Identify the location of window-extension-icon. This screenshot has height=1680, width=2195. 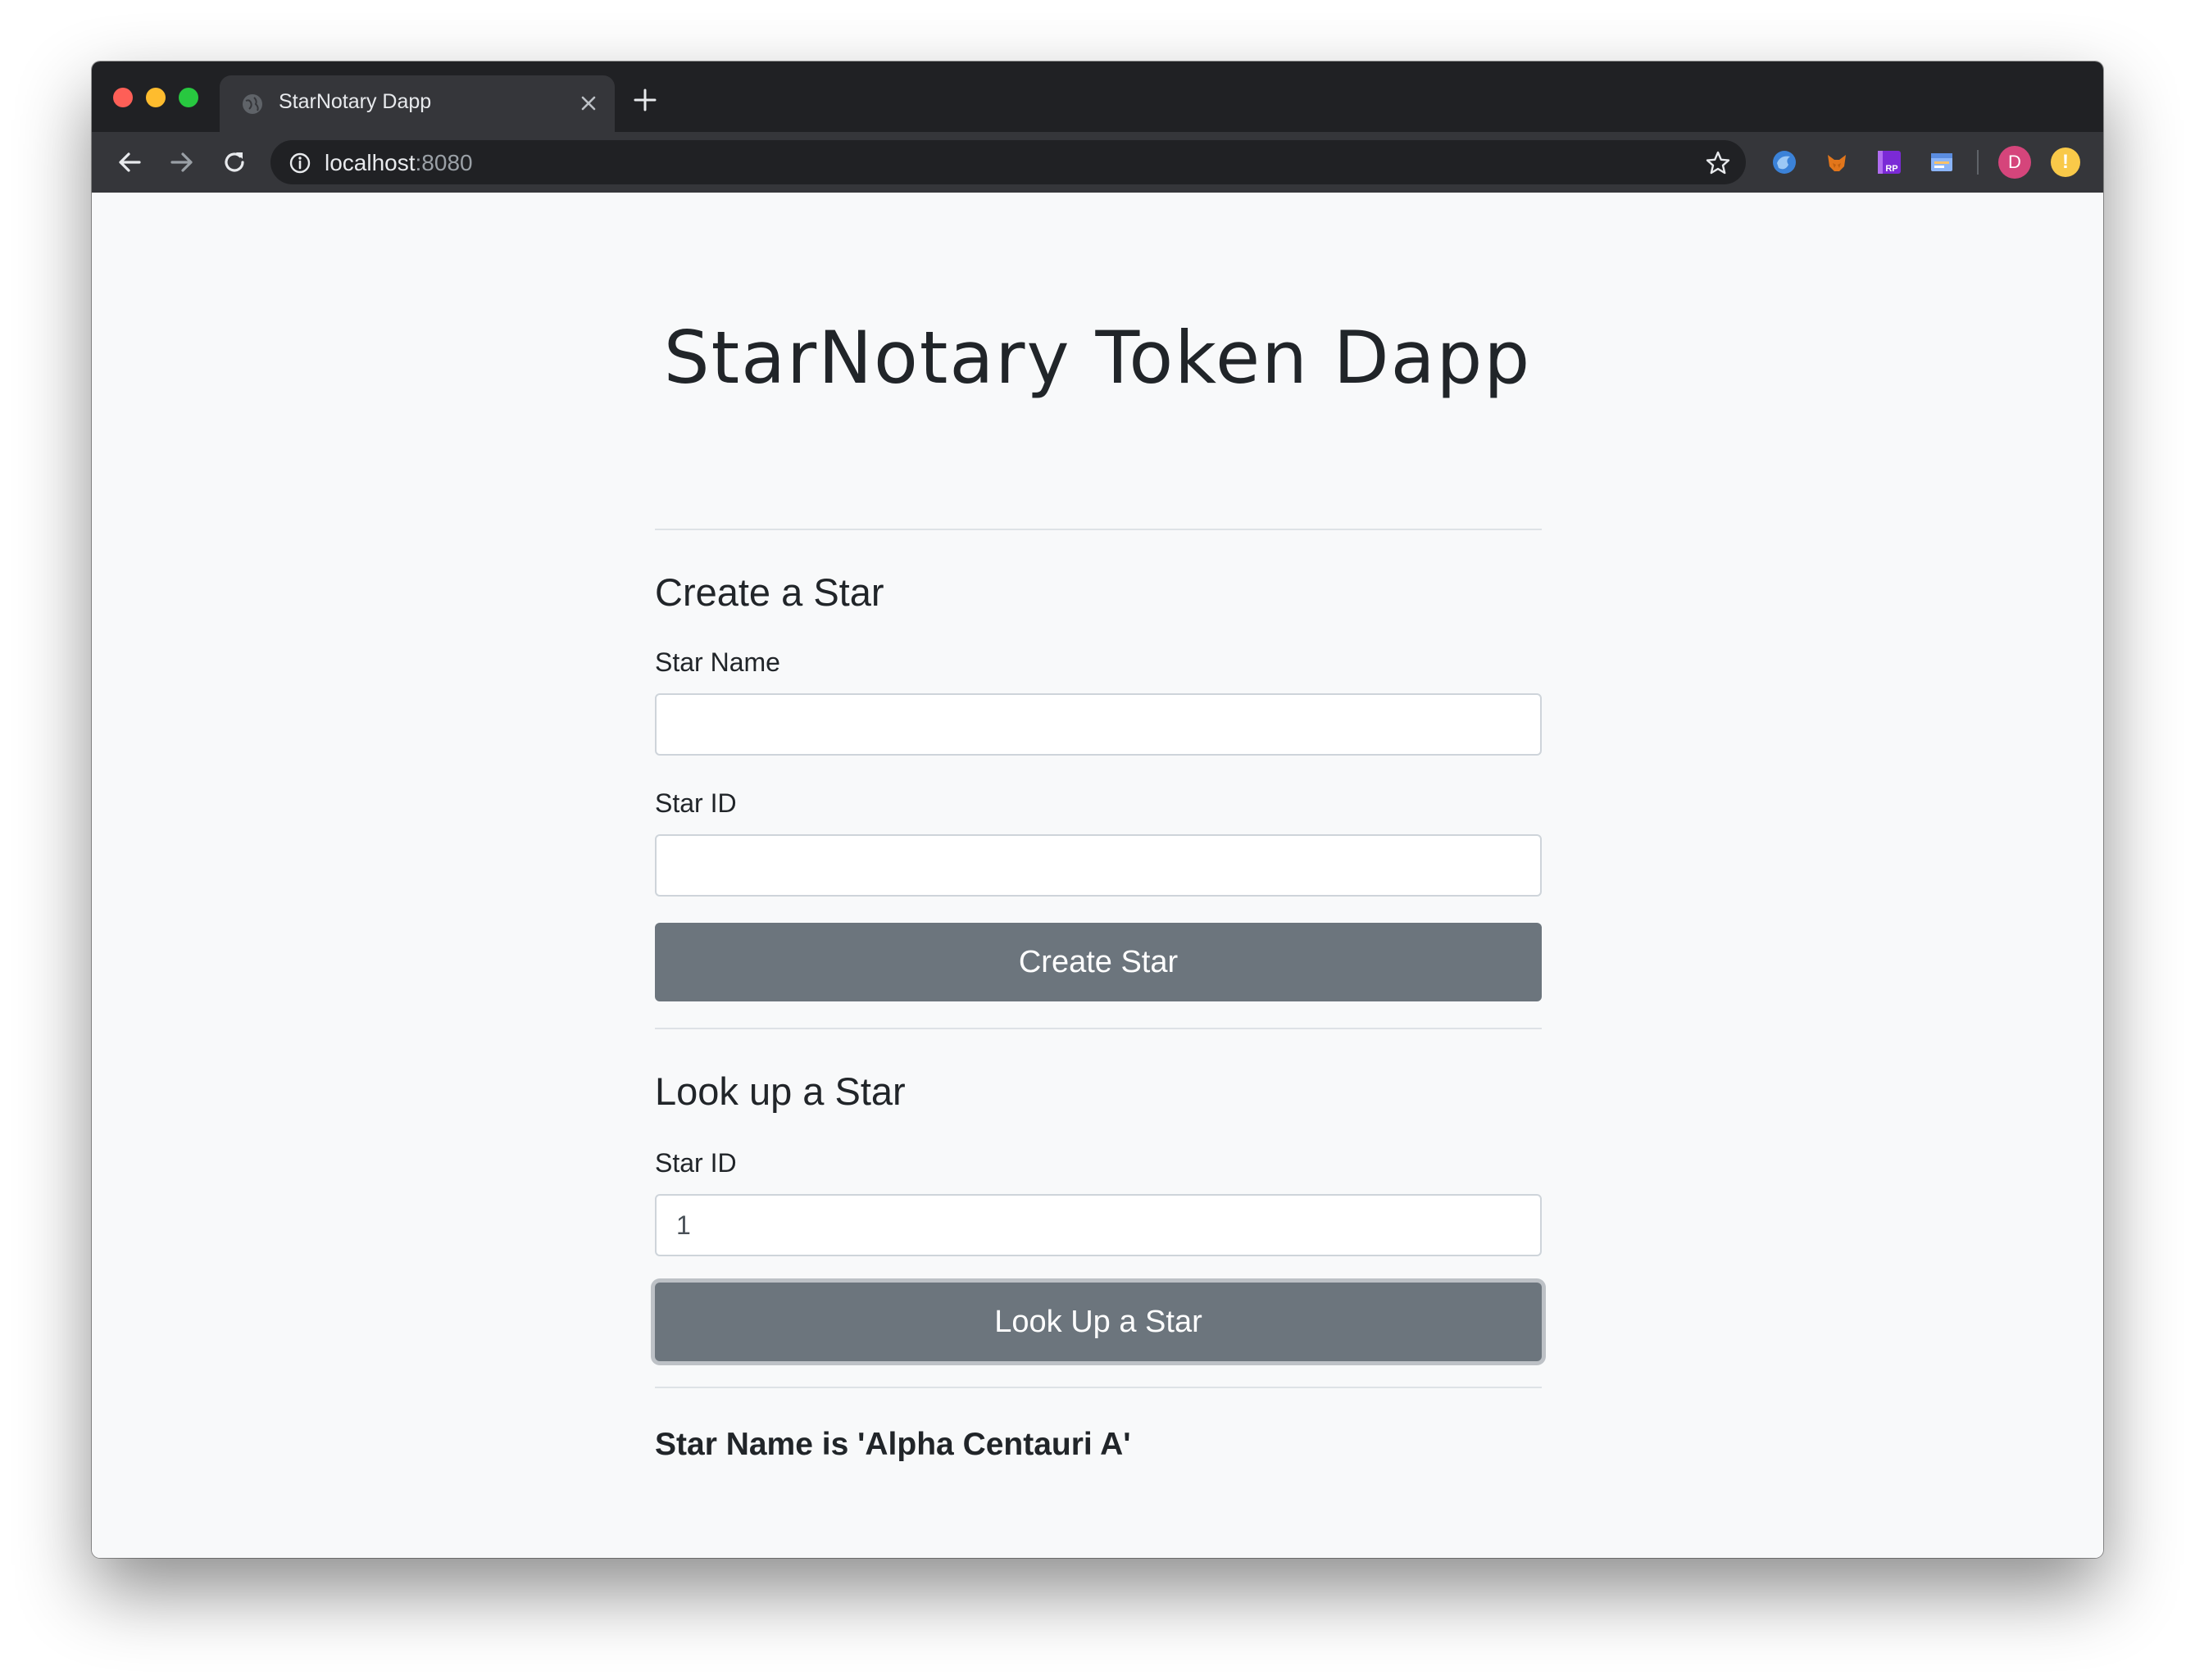
(1942, 162).